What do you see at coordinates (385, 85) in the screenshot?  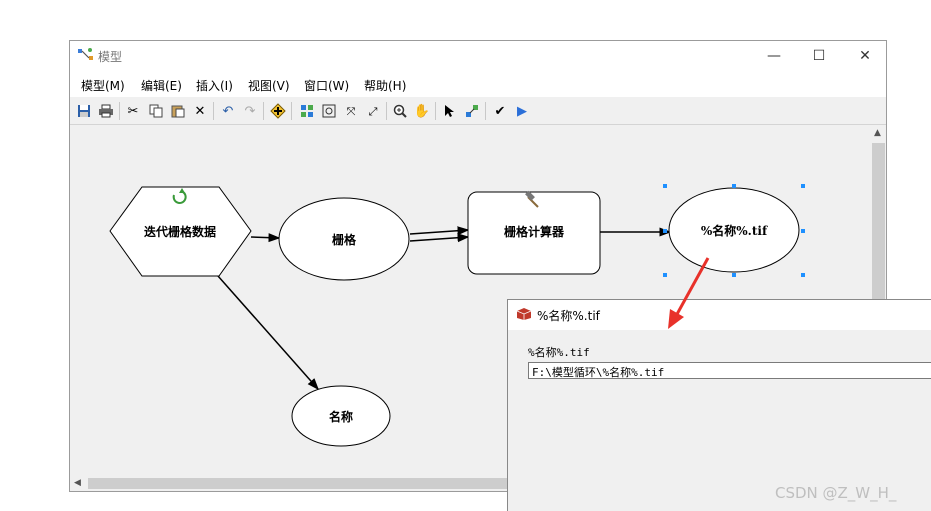 I see `menu-help: 帮助(H)` at bounding box center [385, 85].